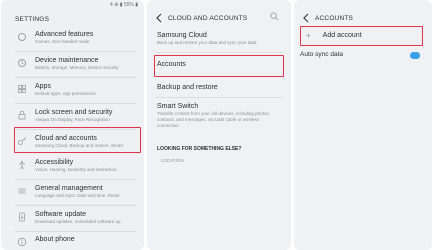  What do you see at coordinates (22, 191) in the screenshot?
I see `general-management-icon` at bounding box center [22, 191].